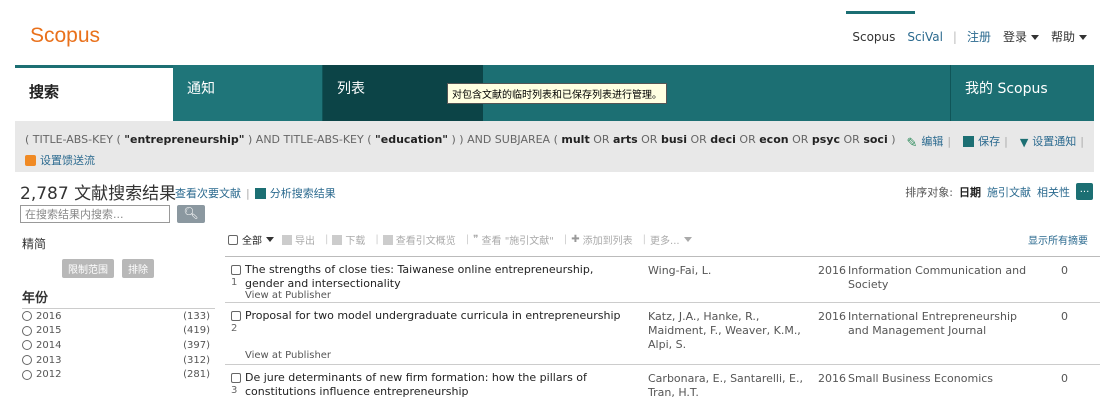 This screenshot has height=407, width=1105. What do you see at coordinates (298, 239) in the screenshot?
I see `export-button: 导出` at bounding box center [298, 239].